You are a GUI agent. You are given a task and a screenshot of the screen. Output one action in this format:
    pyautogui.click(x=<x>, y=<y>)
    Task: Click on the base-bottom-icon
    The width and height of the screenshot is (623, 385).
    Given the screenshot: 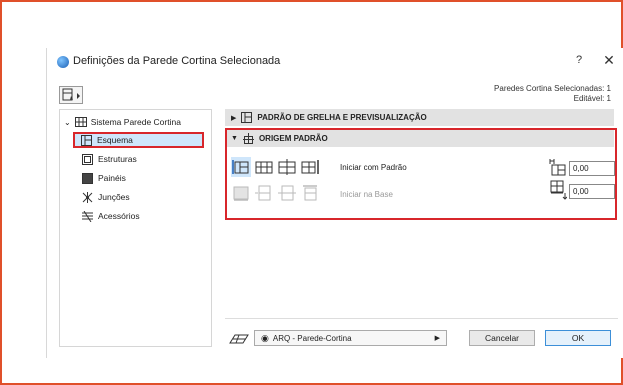 What is the action you would take?
    pyautogui.click(x=241, y=193)
    